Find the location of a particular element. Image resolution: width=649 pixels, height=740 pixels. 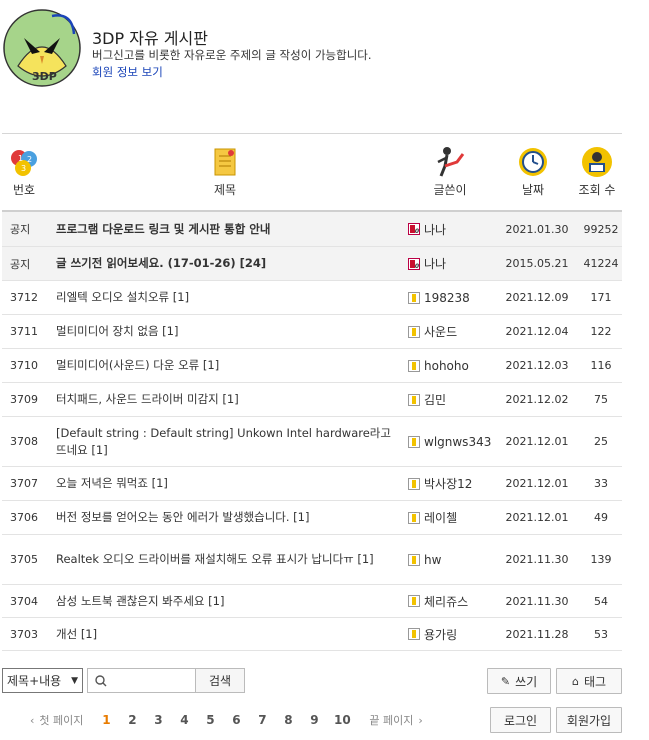

logo-text: 3DP is located at coordinates (44, 76).